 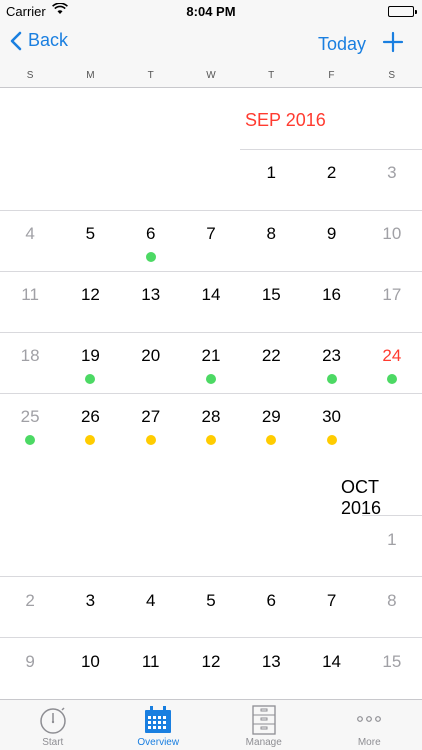 I want to click on day-cell: 22, so click(x=271, y=356).